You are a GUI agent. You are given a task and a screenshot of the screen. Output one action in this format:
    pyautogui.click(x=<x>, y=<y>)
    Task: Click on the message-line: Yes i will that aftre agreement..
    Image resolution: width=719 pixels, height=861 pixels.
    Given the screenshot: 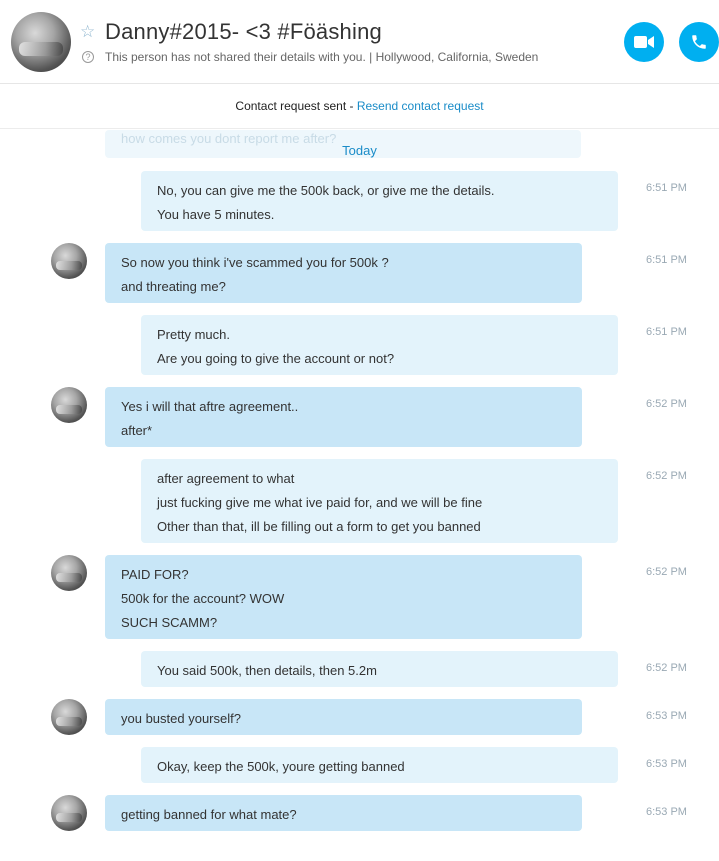 What is the action you would take?
    pyautogui.click(x=210, y=406)
    